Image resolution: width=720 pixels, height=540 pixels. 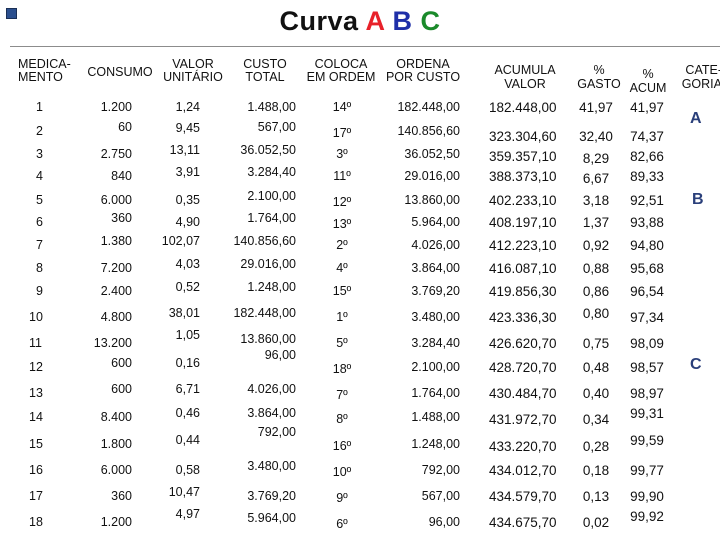 I want to click on cell-pct-acum: 95,68, so click(x=647, y=268).